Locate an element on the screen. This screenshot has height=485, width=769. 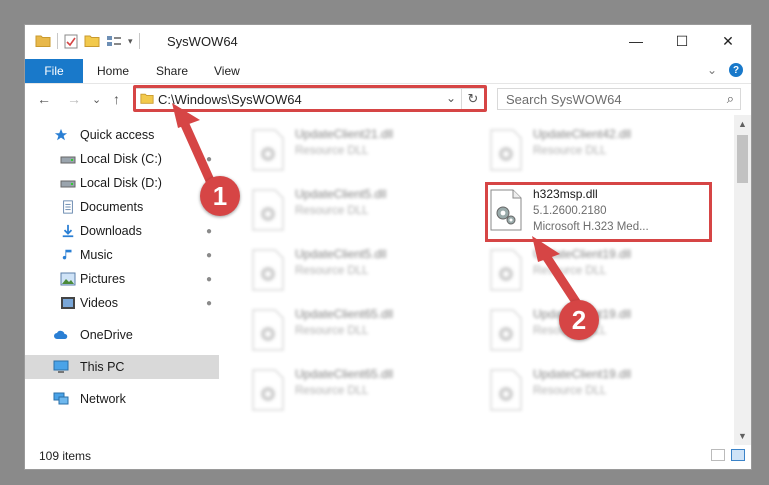
forward-button: → is located at coordinates (74, 99).